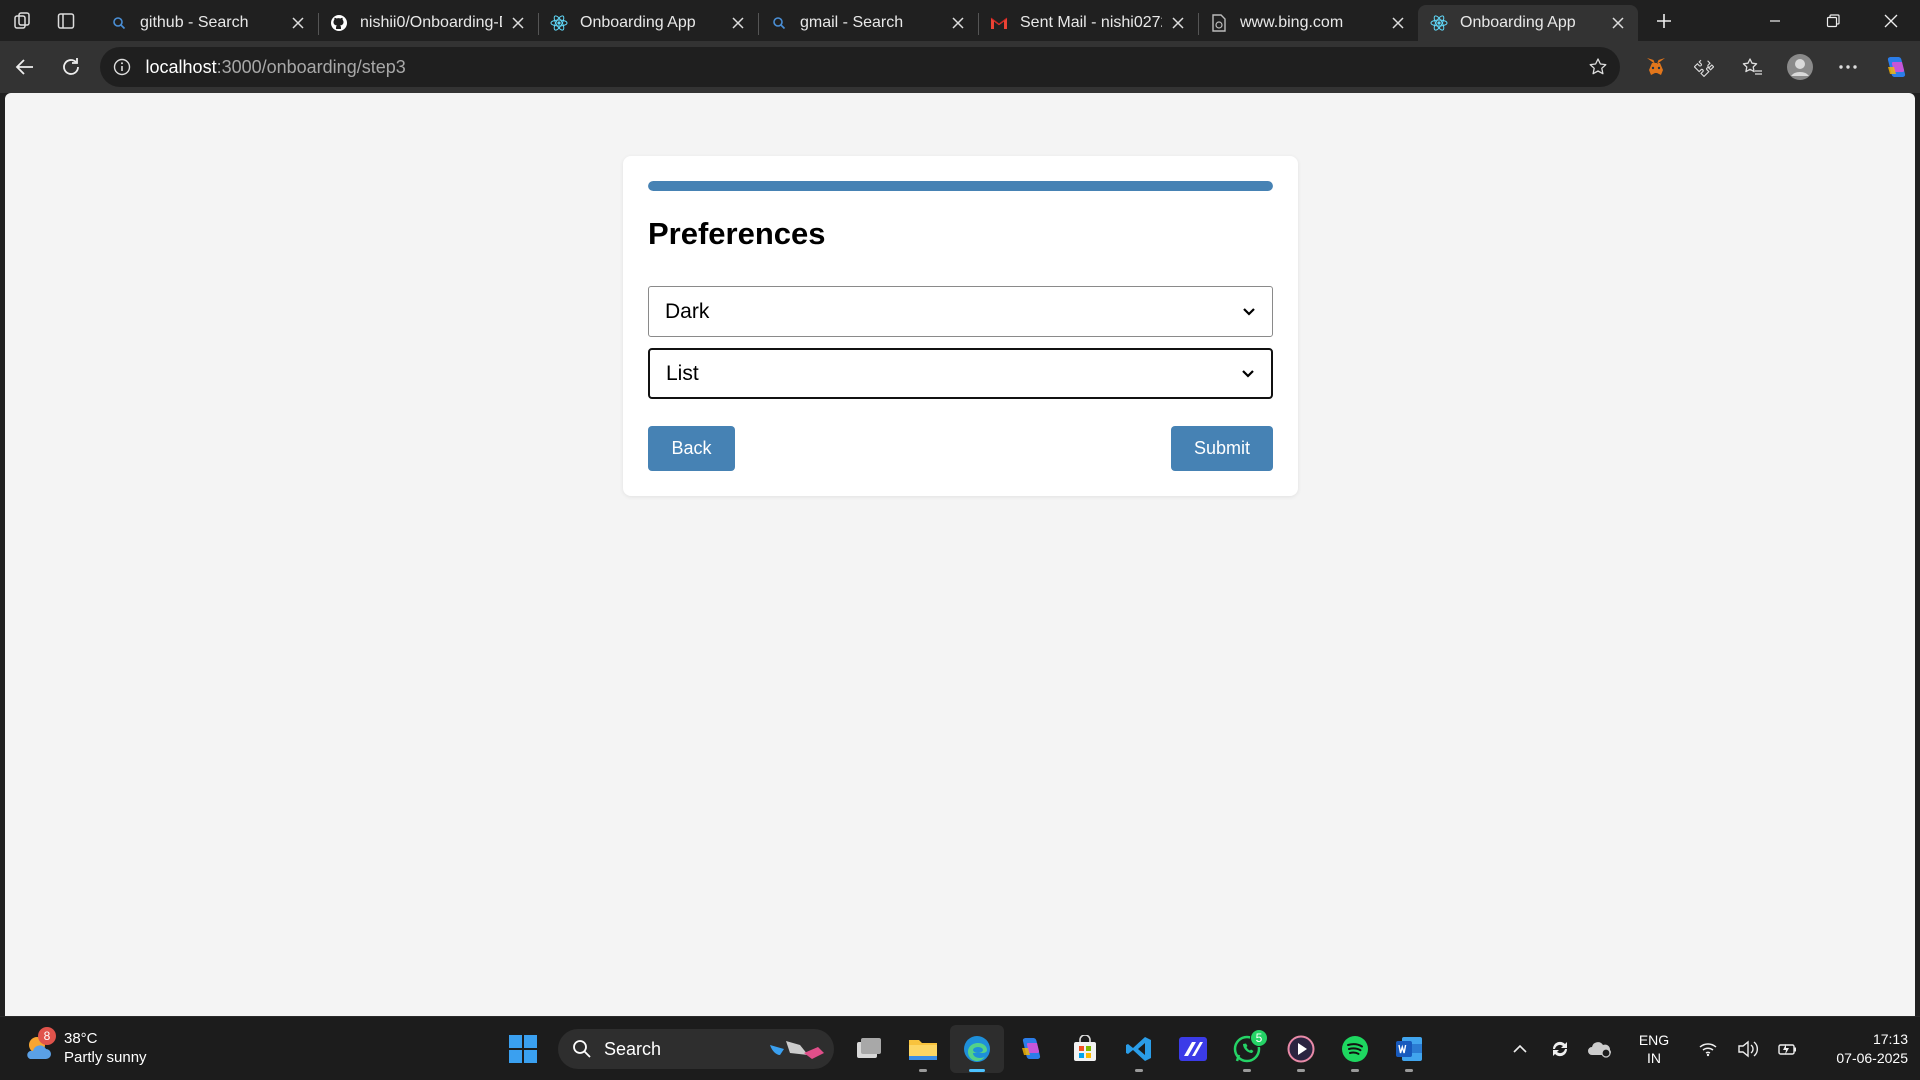 The width and height of the screenshot is (1920, 1080). I want to click on clock-date: 07-06-2025, so click(1872, 1058).